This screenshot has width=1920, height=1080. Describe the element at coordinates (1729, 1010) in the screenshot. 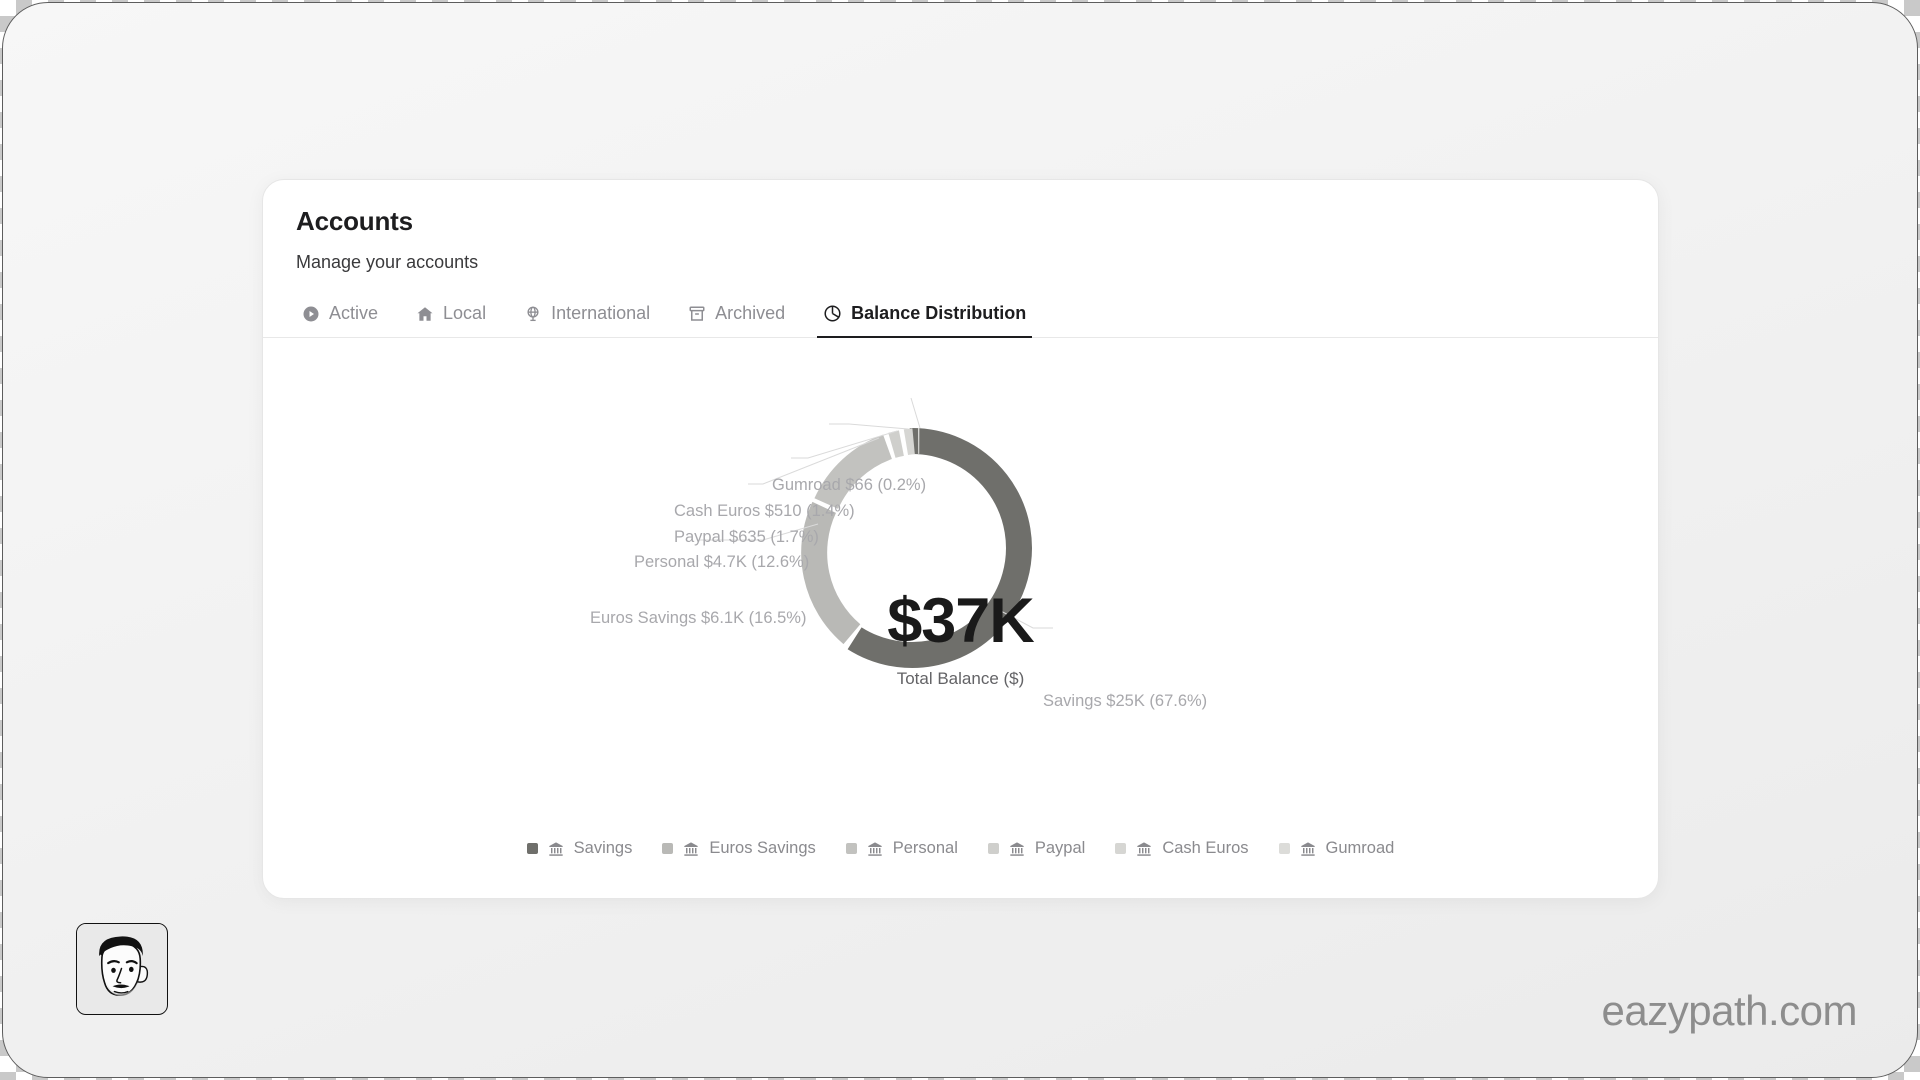

I see `watermark: eazypath.com` at that location.